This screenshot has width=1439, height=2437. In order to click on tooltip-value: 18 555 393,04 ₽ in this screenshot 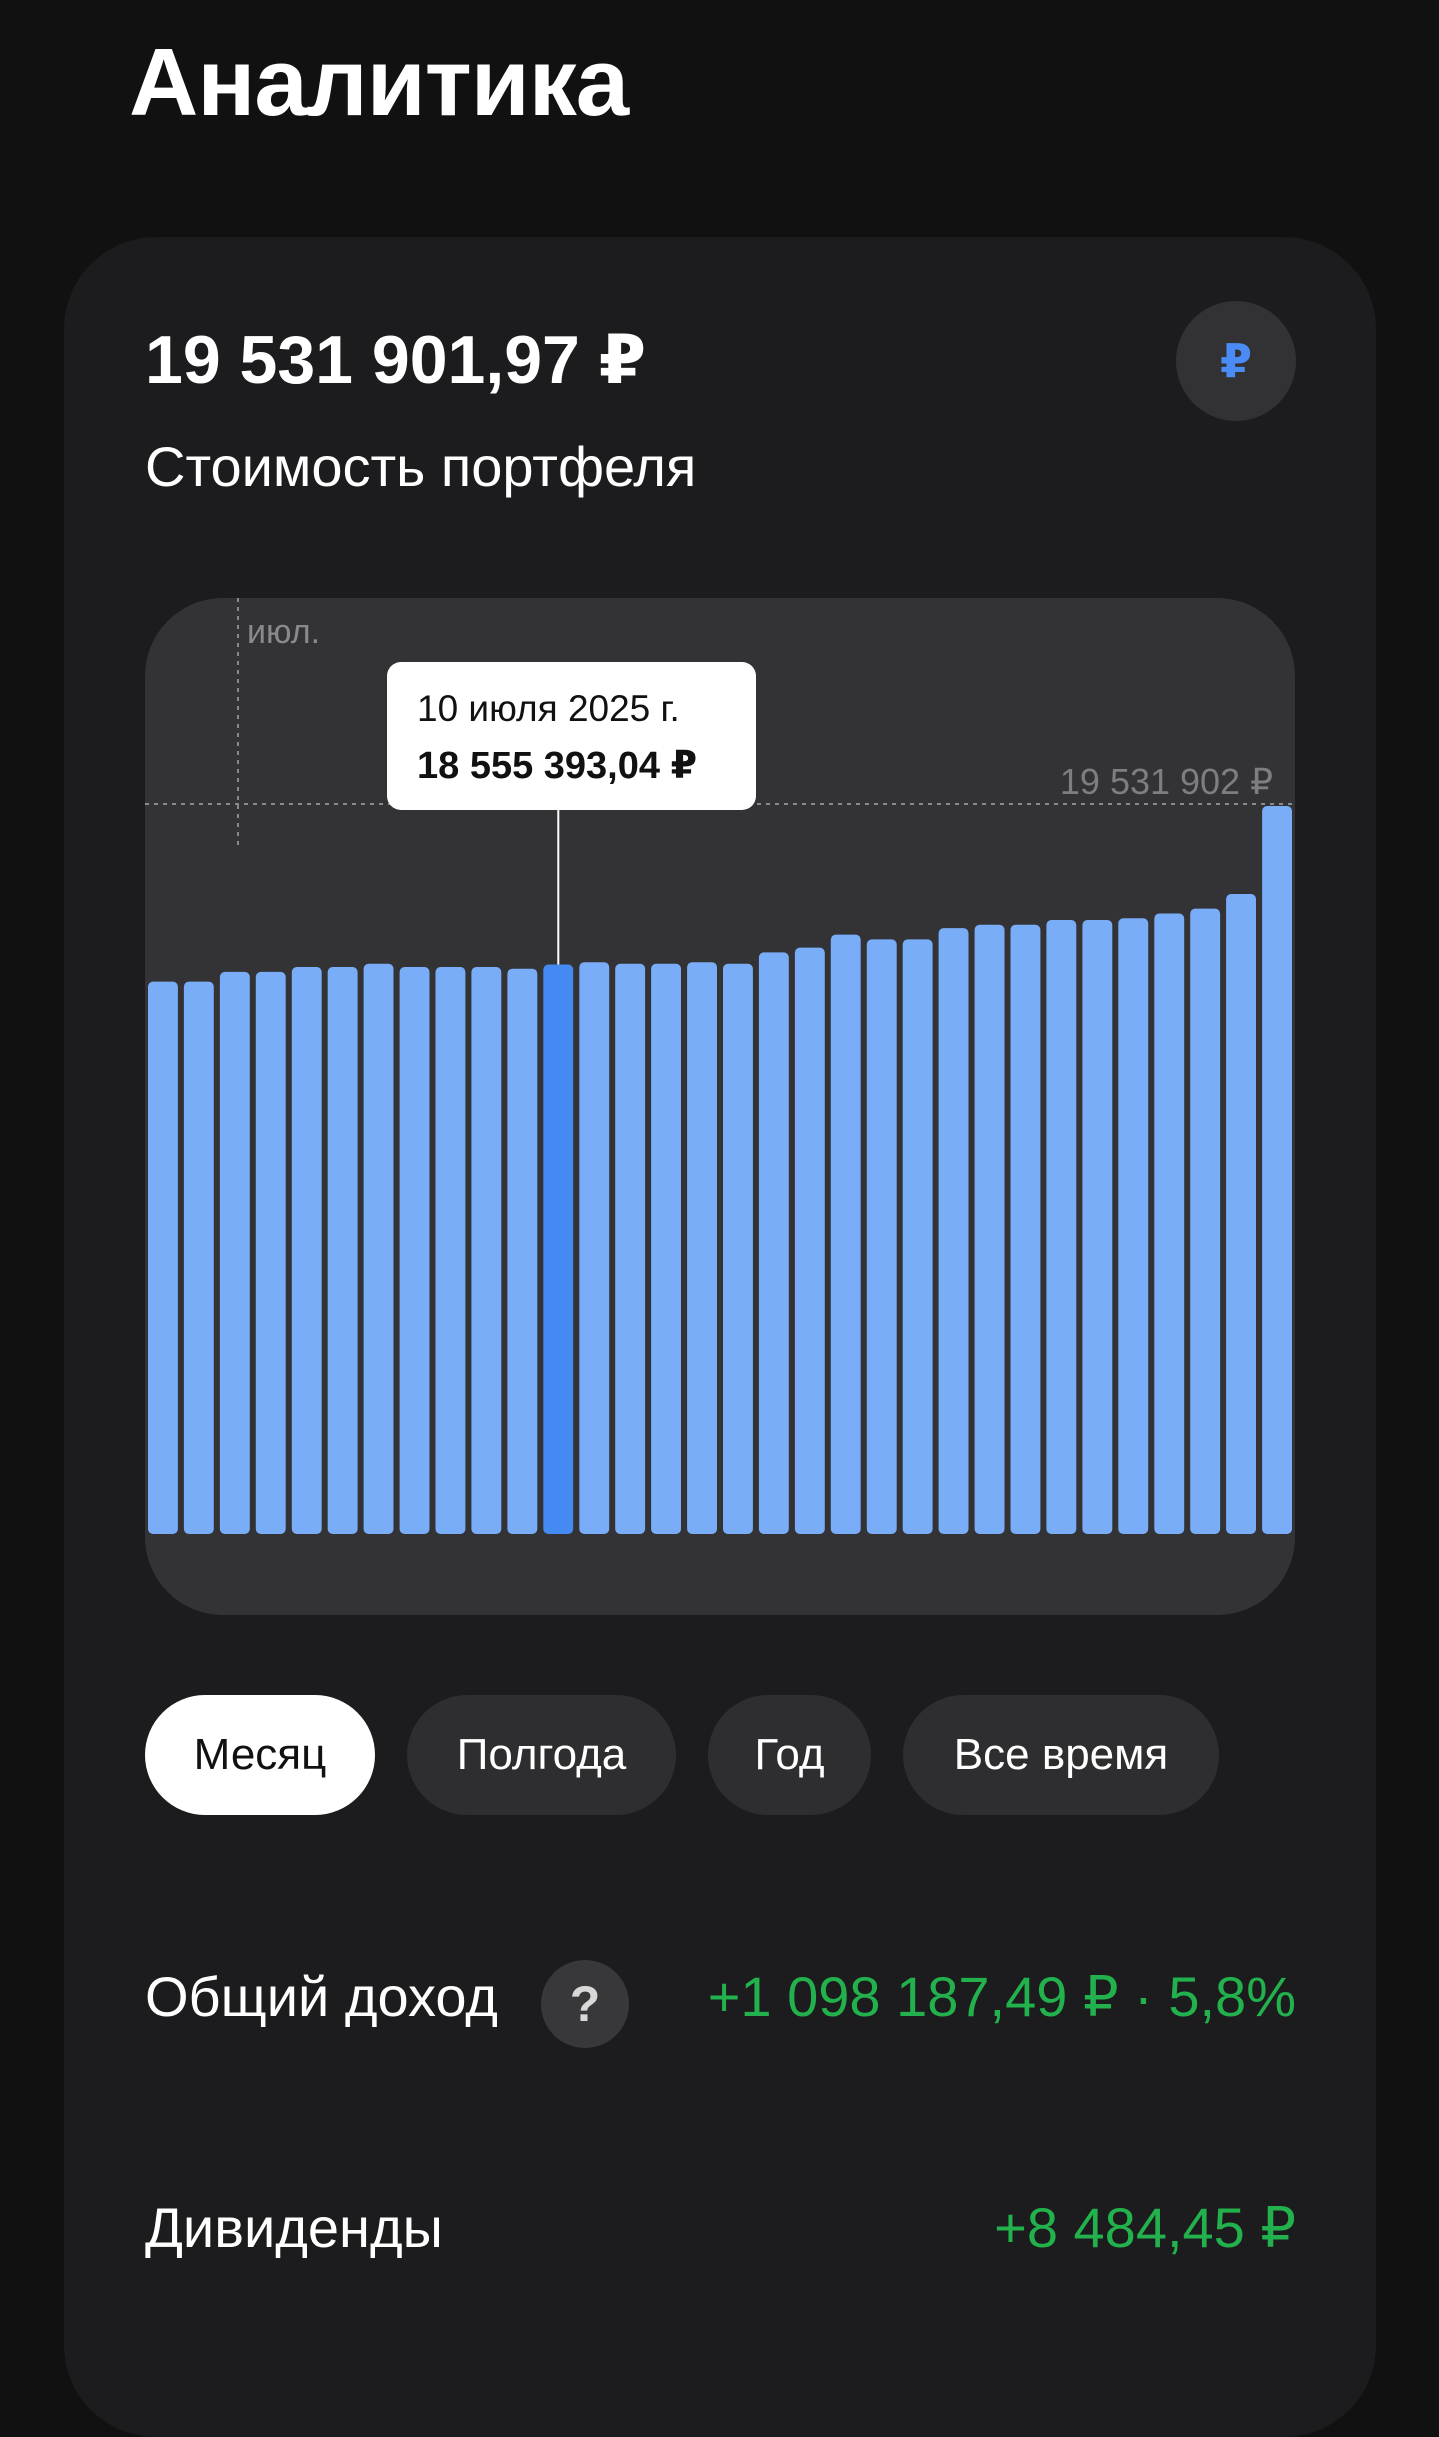, I will do `click(557, 766)`.